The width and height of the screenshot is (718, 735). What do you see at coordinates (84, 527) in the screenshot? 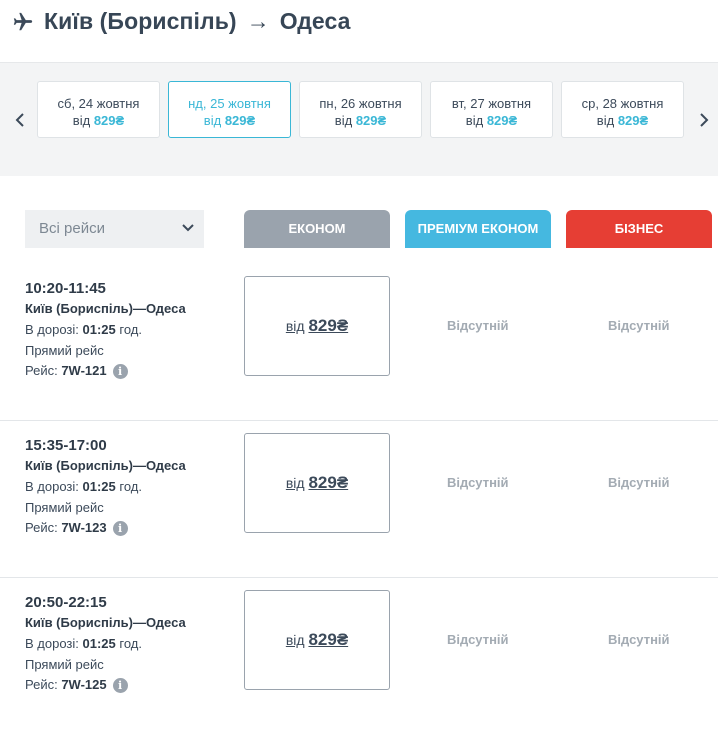
I see `flight-number: 7W-123` at bounding box center [84, 527].